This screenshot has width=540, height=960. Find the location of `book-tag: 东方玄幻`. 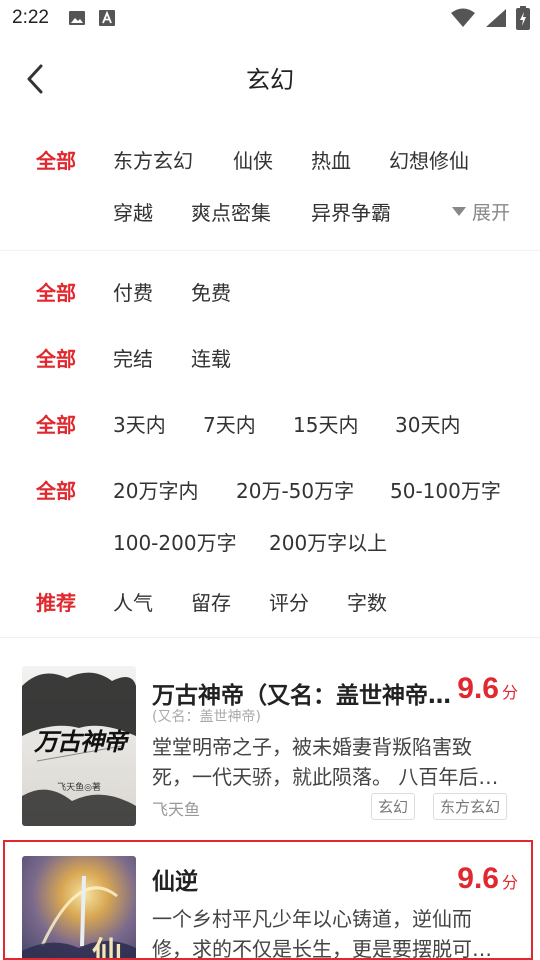

book-tag: 东方玄幻 is located at coordinates (470, 806).